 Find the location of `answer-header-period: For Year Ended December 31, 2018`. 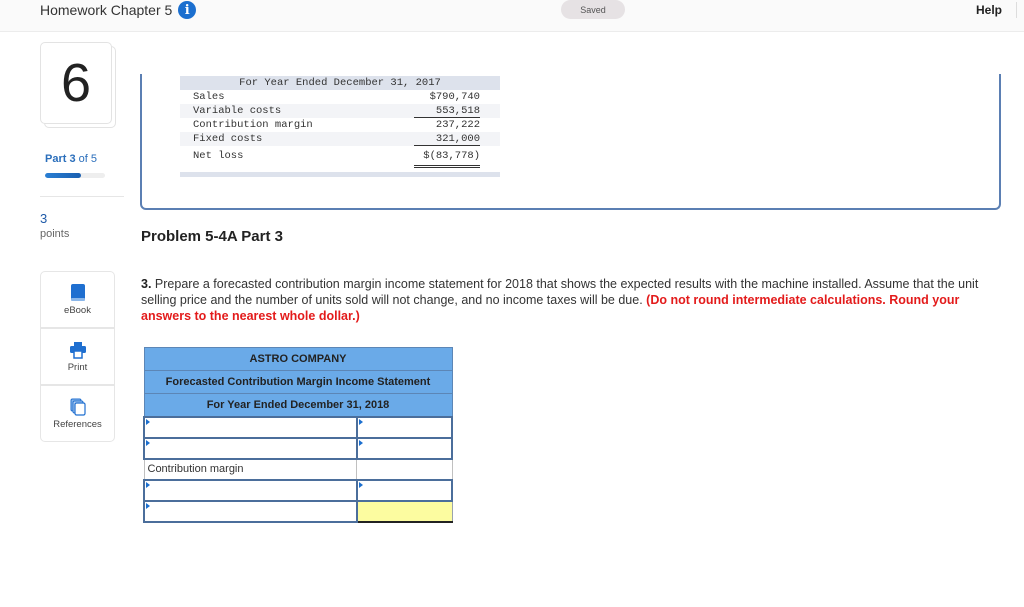

answer-header-period: For Year Ended December 31, 2018 is located at coordinates (298, 405).